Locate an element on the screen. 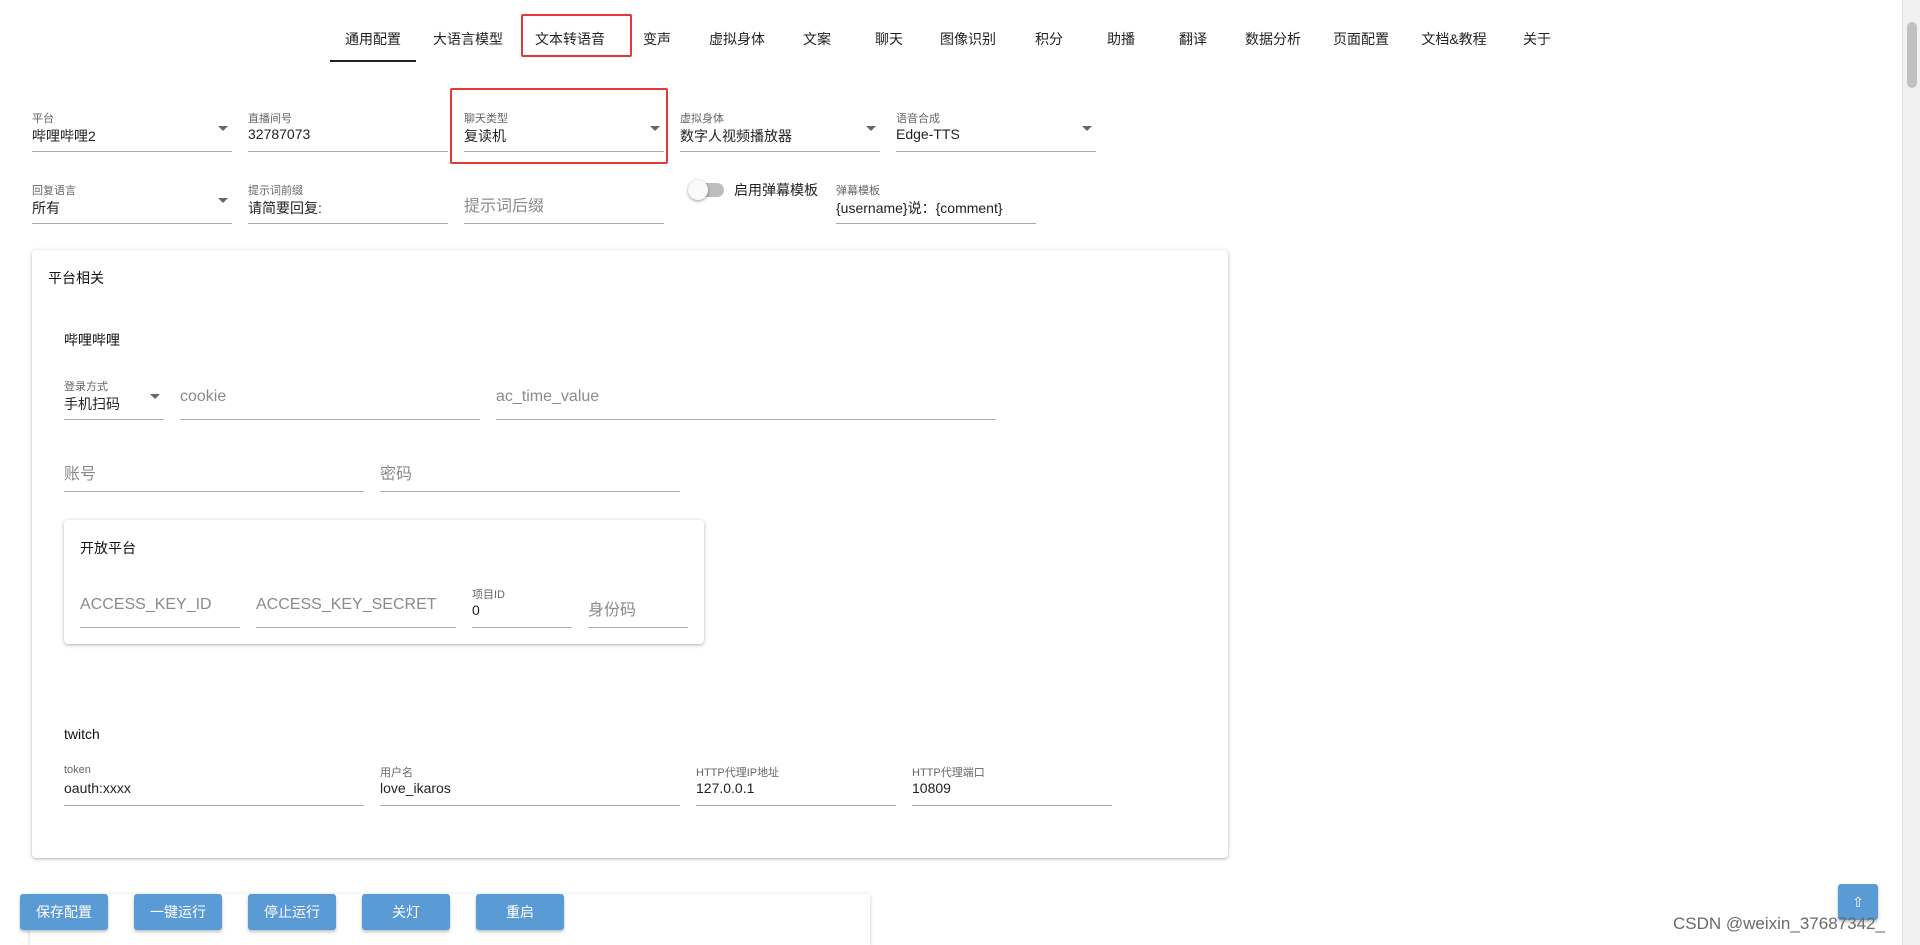  switch-track is located at coordinates (706, 190).